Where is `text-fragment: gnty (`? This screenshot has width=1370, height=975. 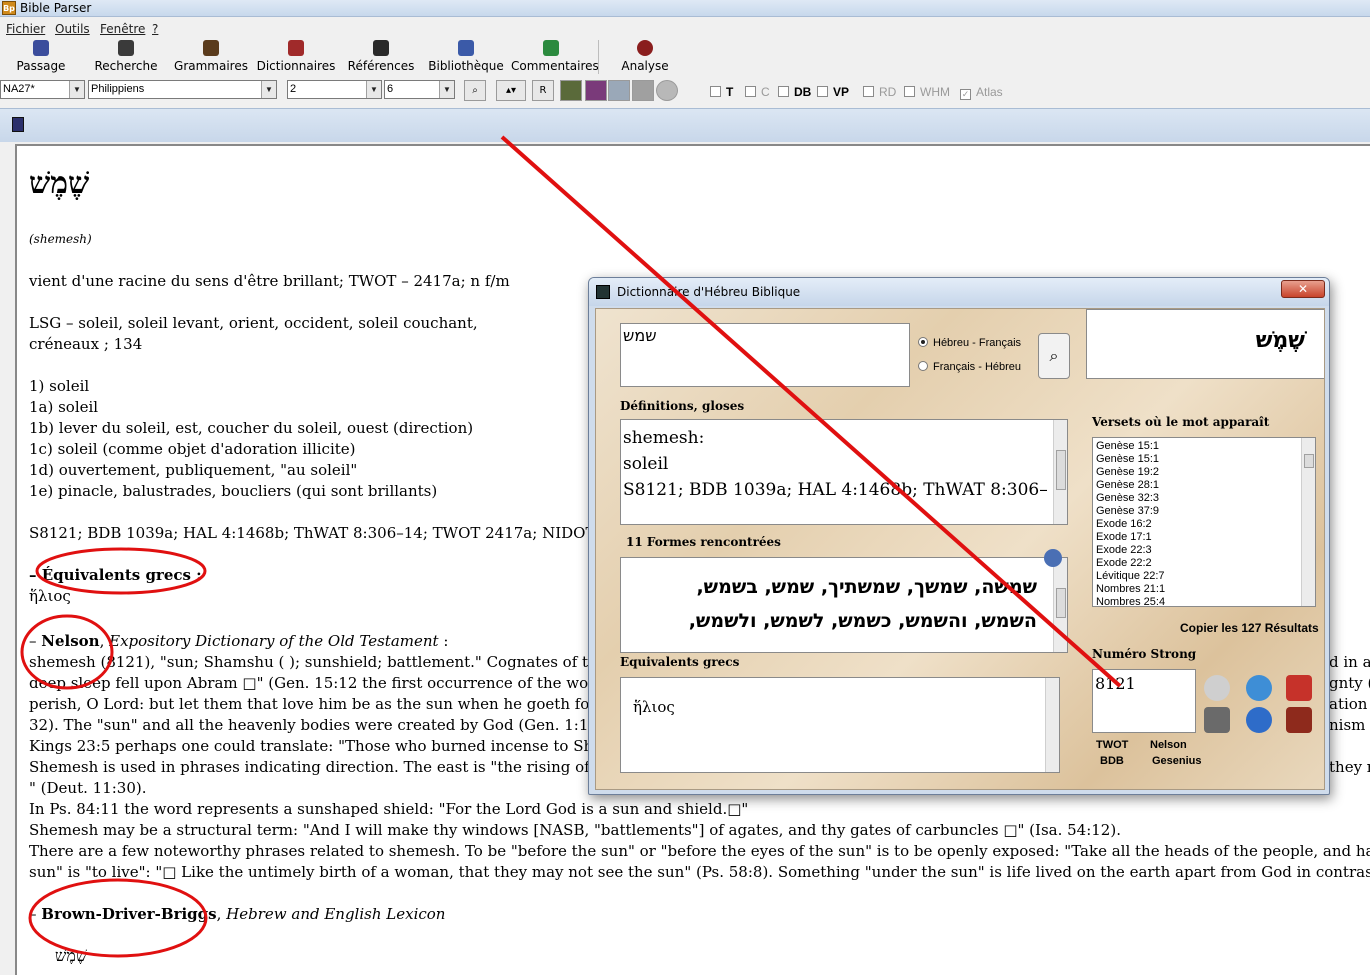
text-fragment: gnty ( is located at coordinates (1349, 683).